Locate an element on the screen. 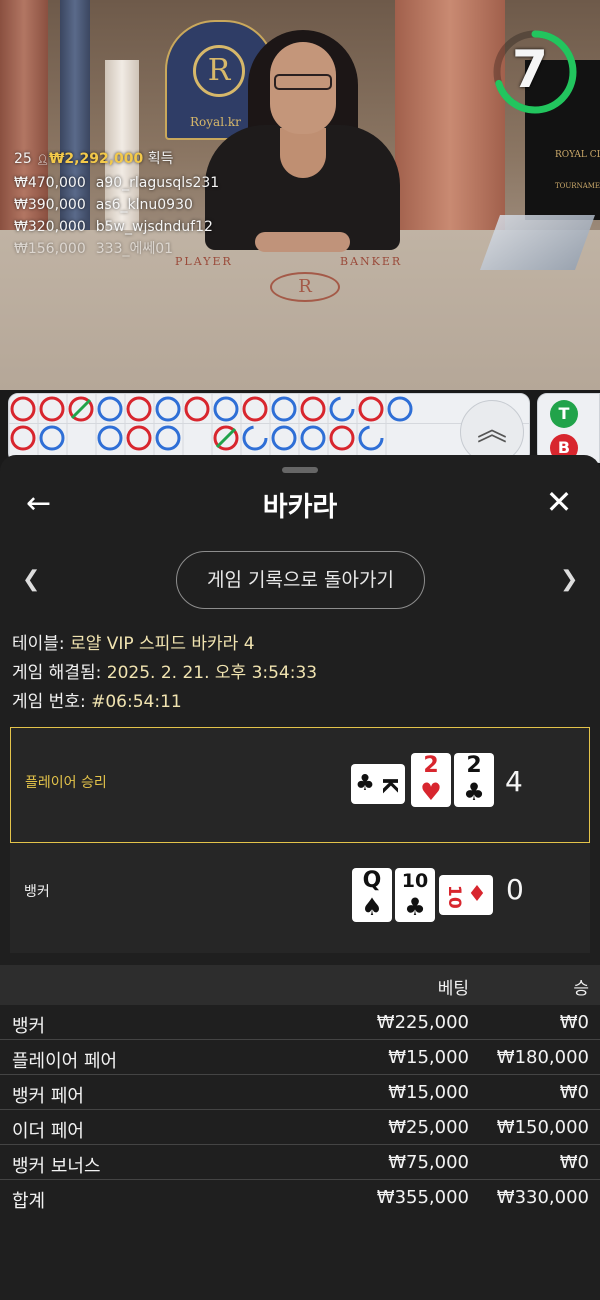 This screenshot has height=1300, width=600. table-value: 로얄 VIP 스피드 바카라 4 is located at coordinates (162, 644).